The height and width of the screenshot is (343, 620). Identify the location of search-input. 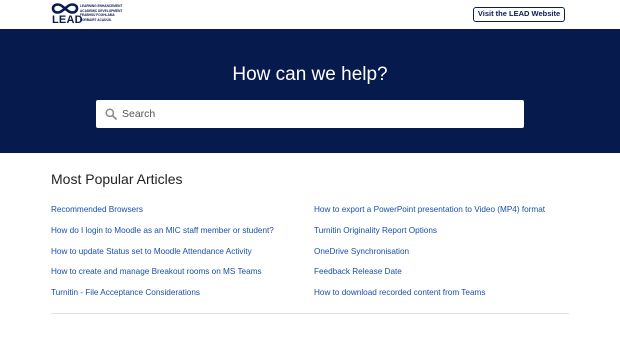
(319, 114).